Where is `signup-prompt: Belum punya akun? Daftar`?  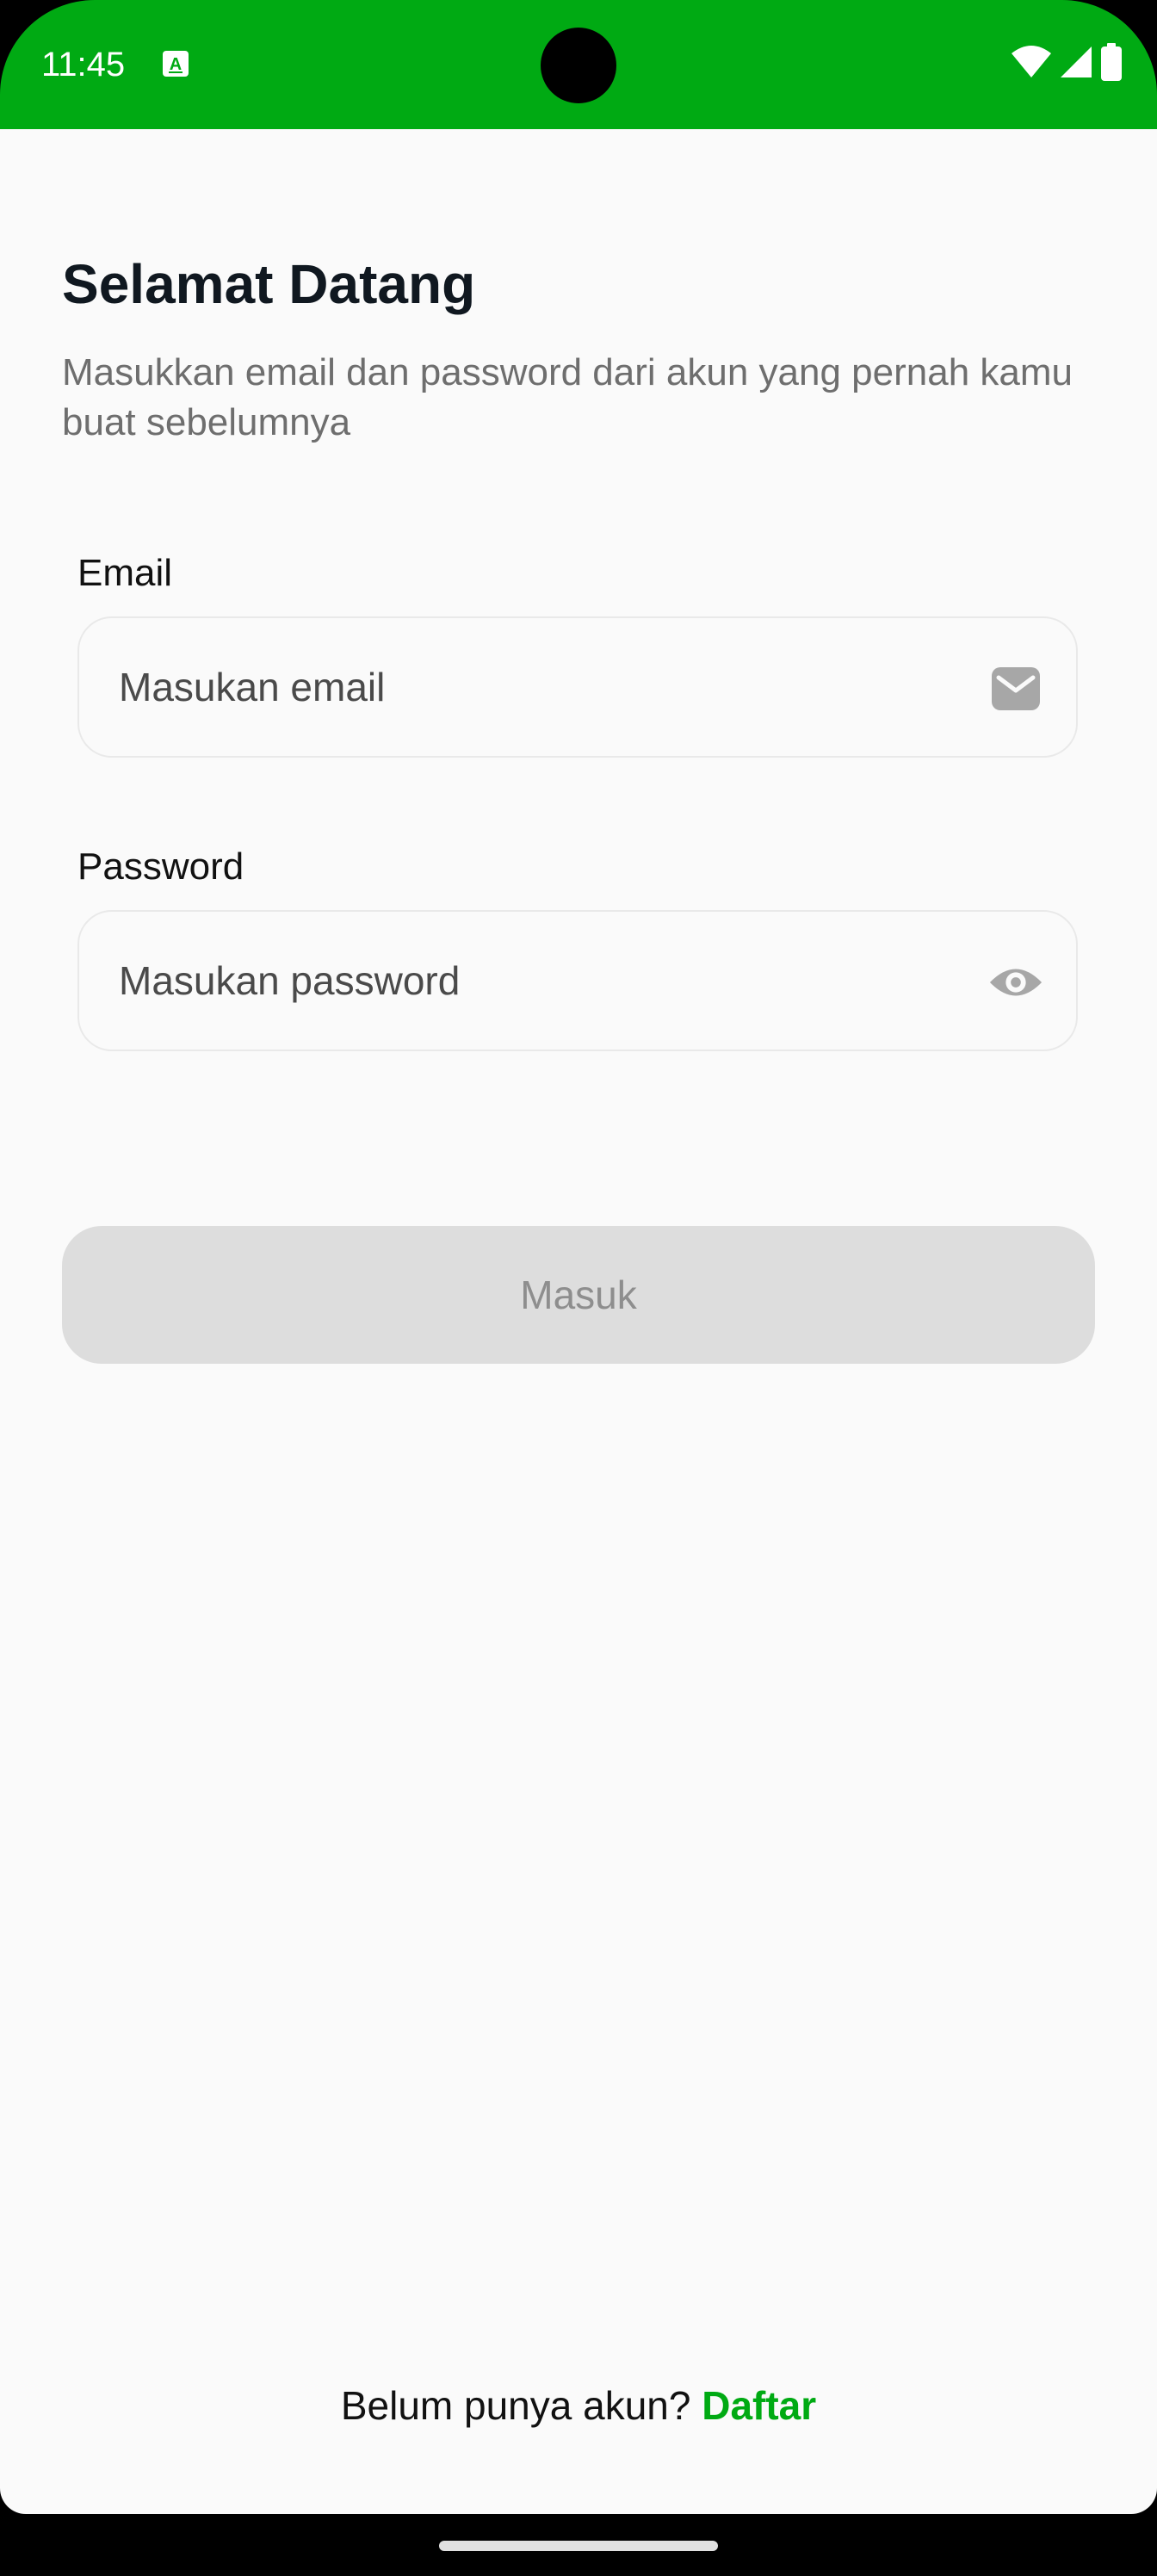 signup-prompt: Belum punya akun? Daftar is located at coordinates (579, 2406).